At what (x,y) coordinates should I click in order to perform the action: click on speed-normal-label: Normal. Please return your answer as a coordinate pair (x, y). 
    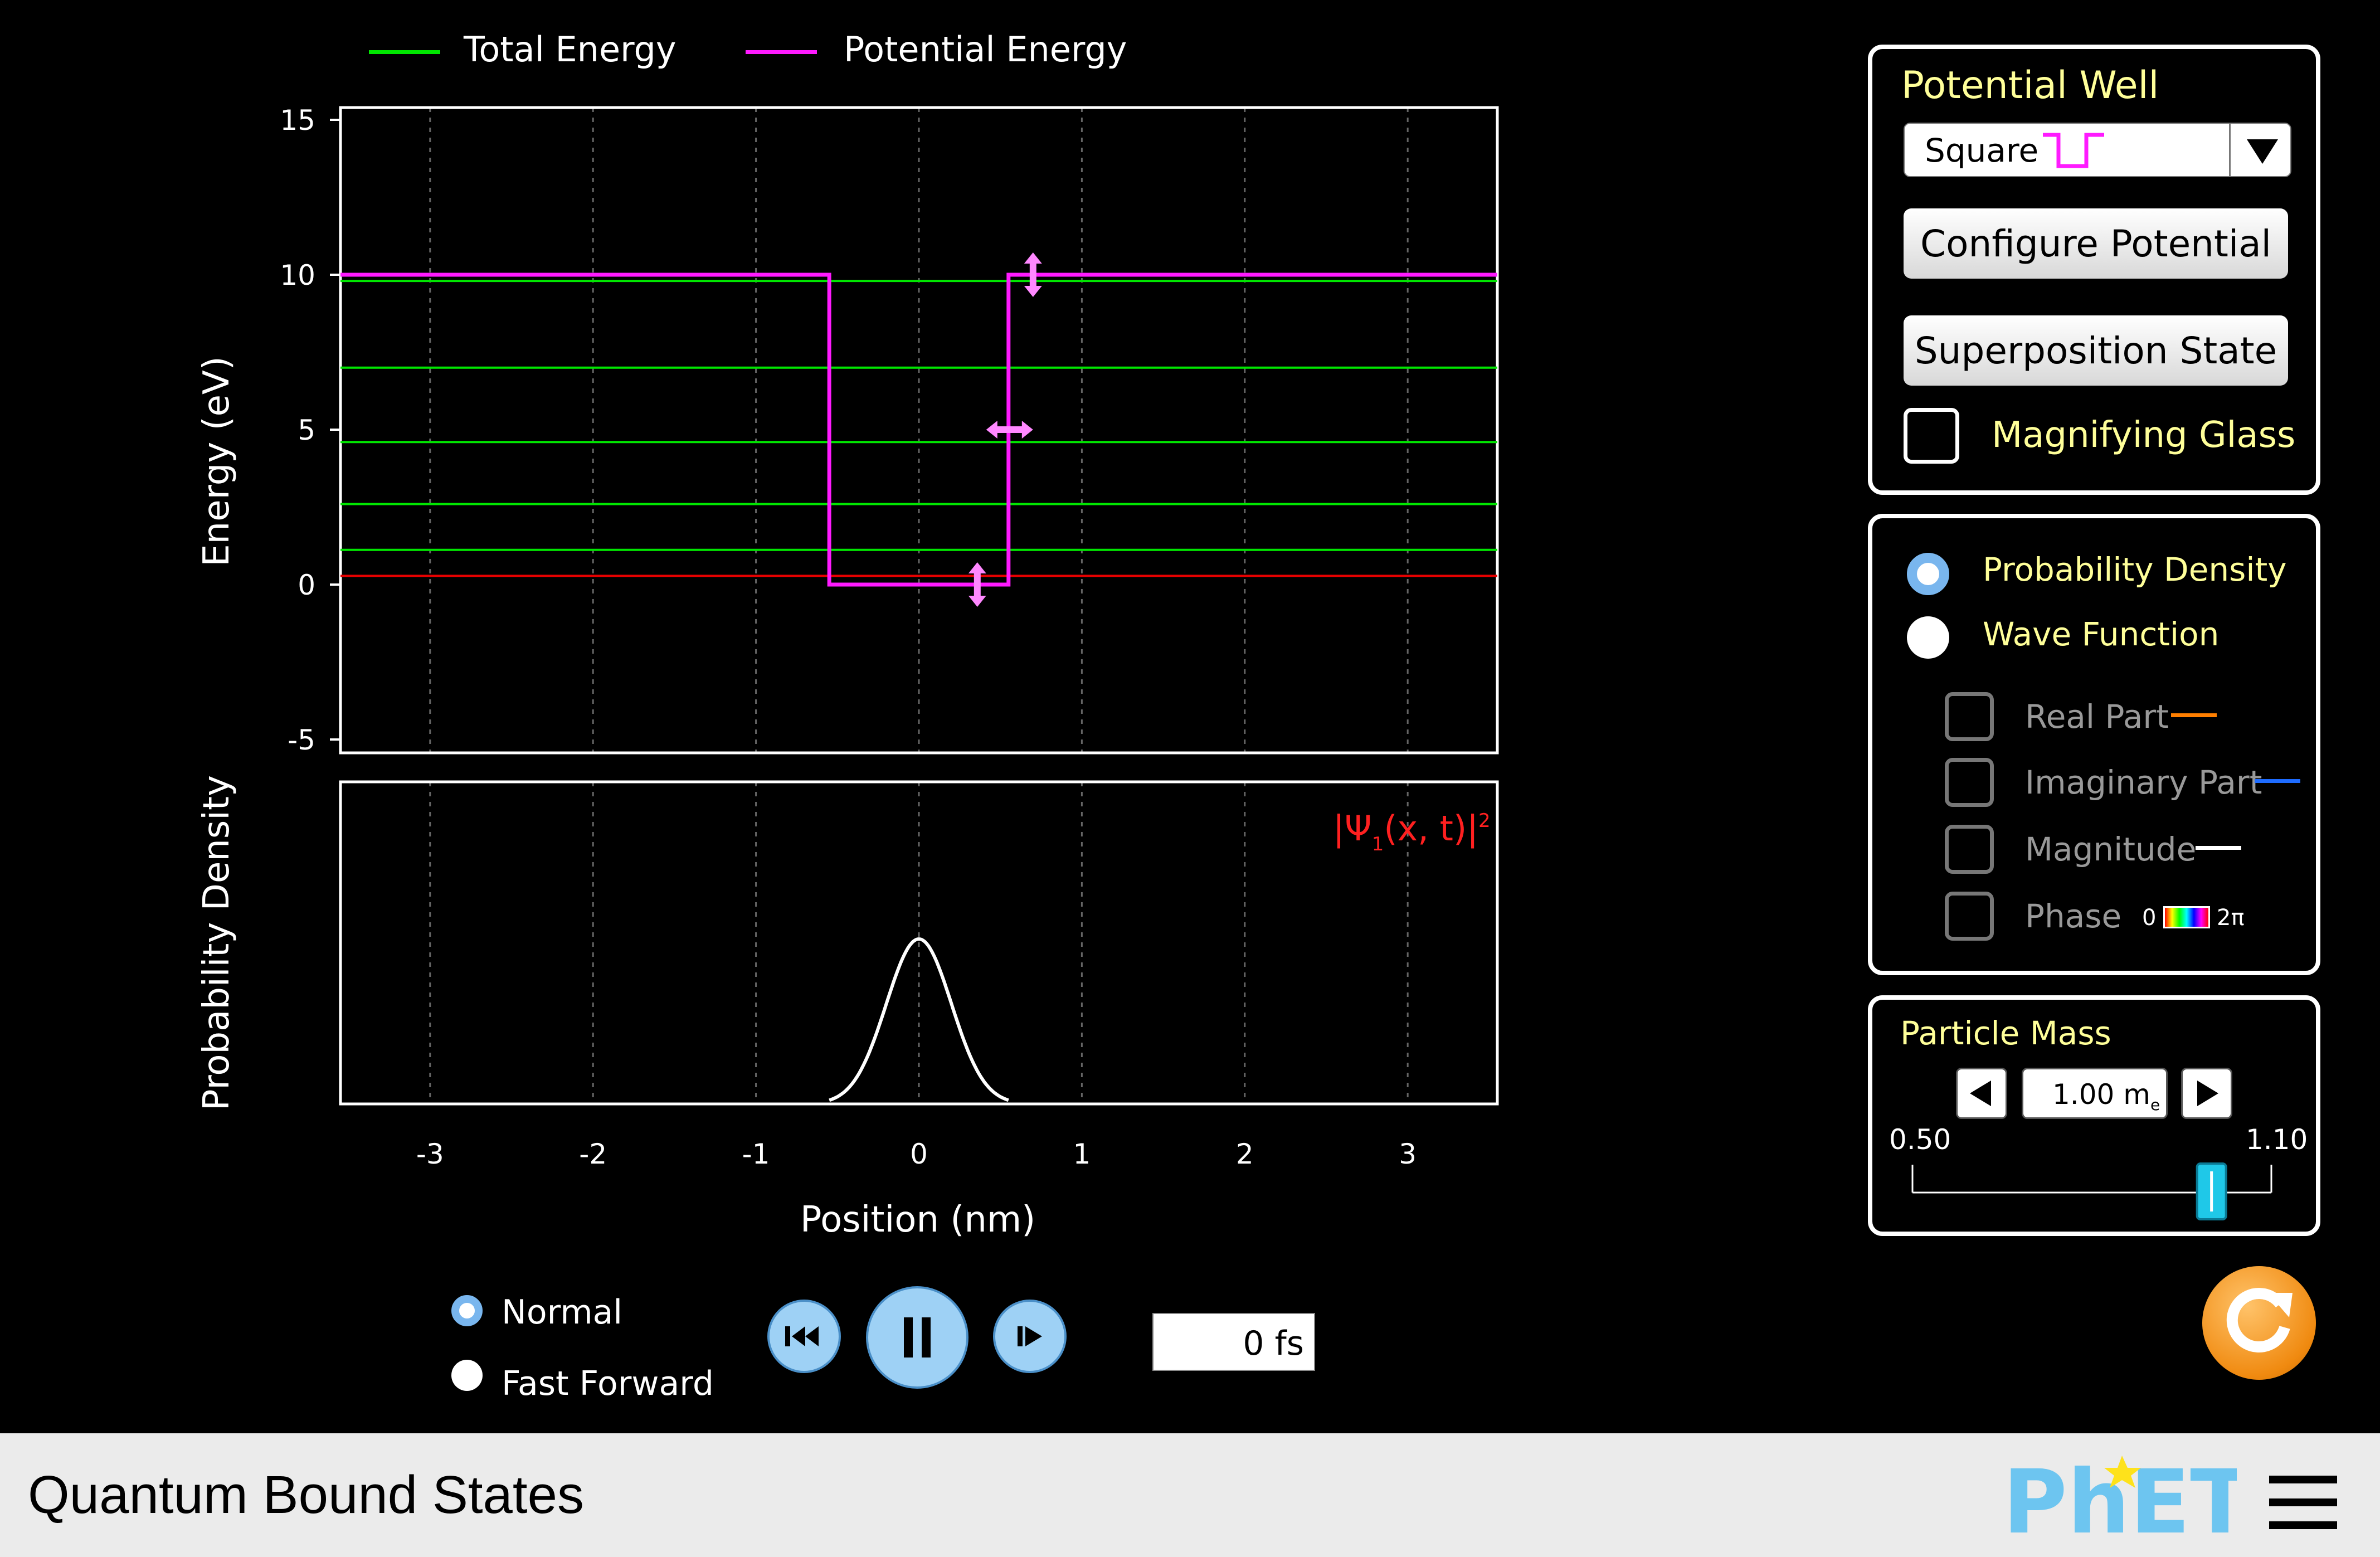
    Looking at the image, I should click on (562, 1313).